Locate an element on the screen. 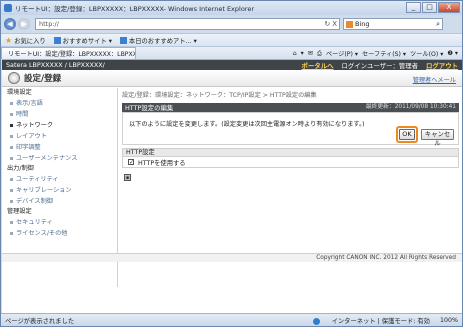 The height and width of the screenshot is (327, 463). panel-header: HTTP設定の編集 最終更新：2011/09/08 10:30:41 is located at coordinates (290, 107).